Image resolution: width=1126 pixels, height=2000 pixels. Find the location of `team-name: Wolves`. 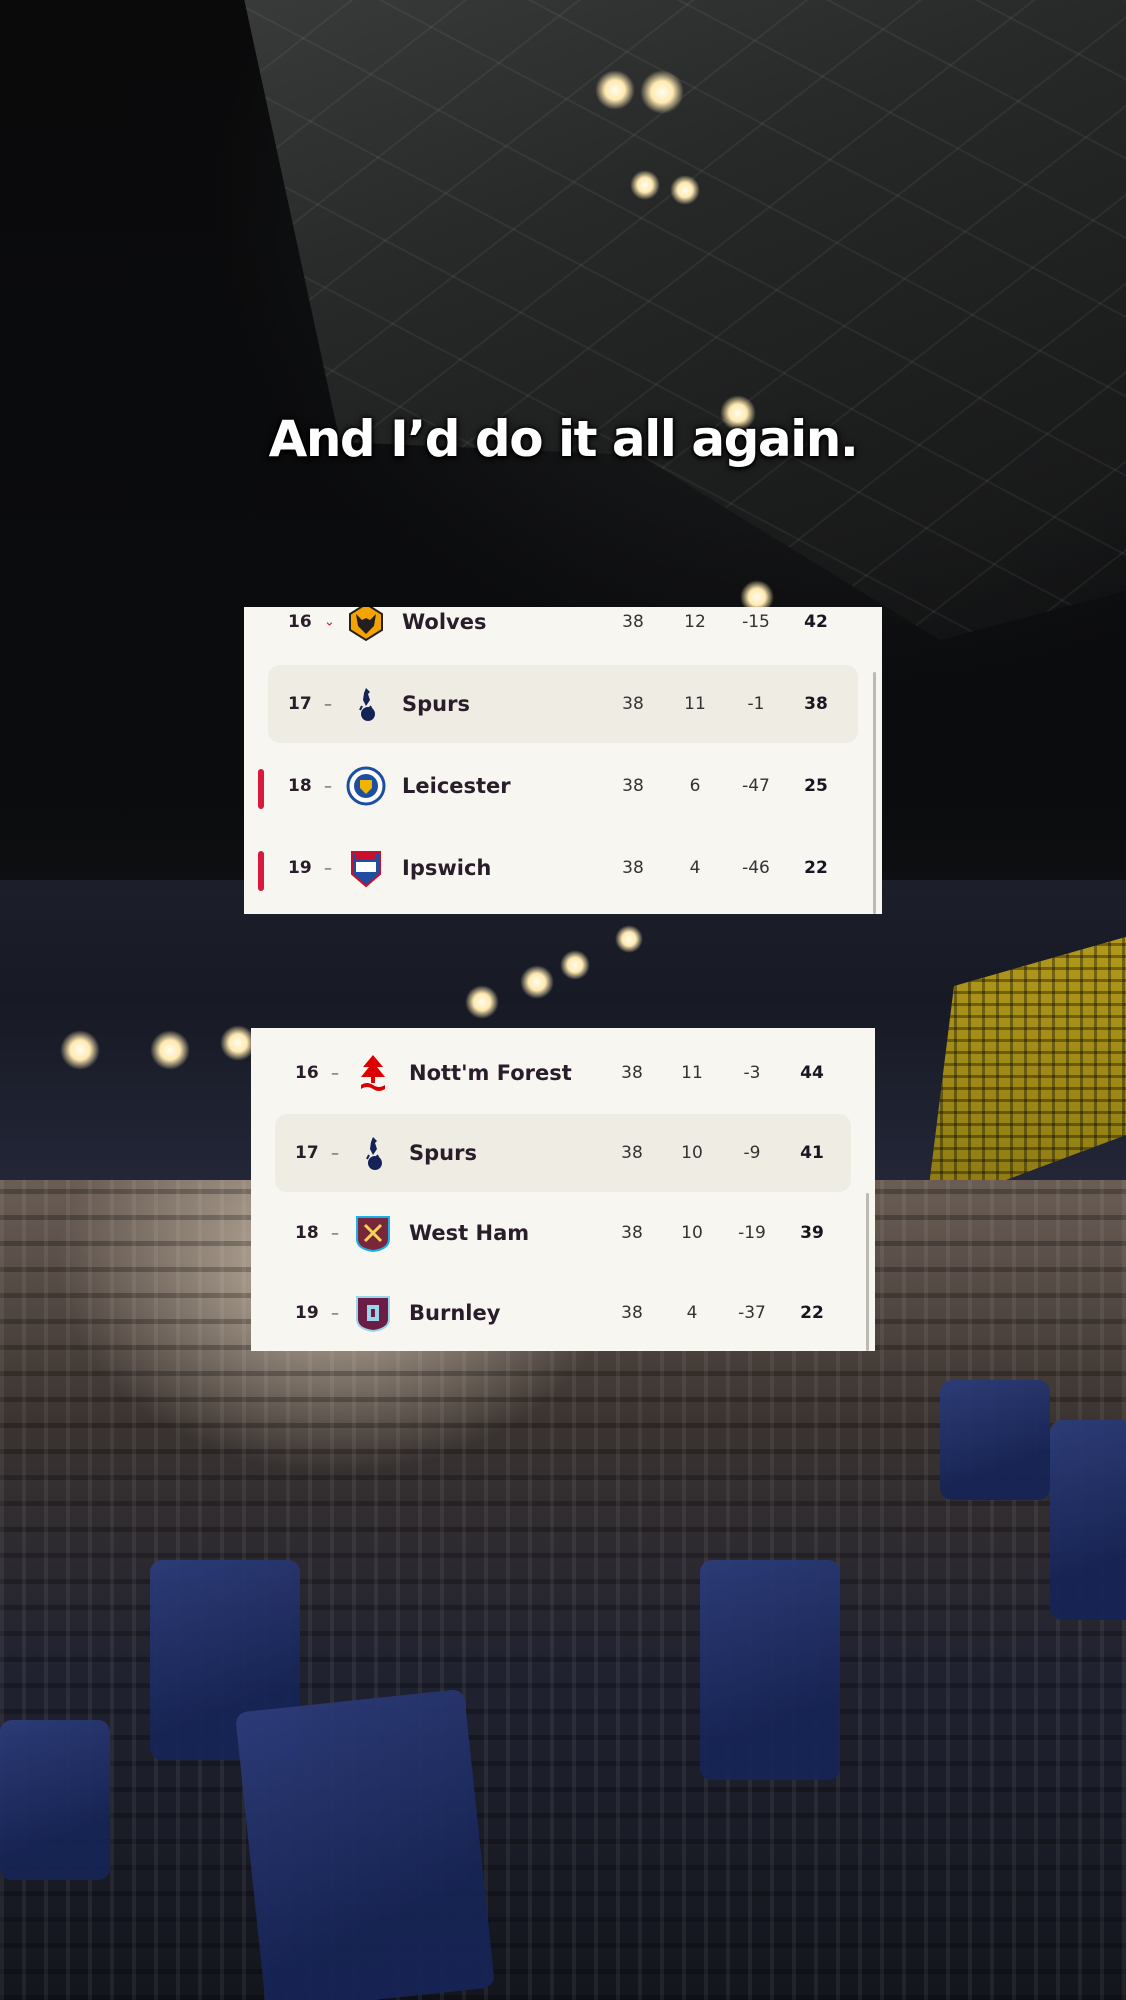

team-name: Wolves is located at coordinates (444, 622).